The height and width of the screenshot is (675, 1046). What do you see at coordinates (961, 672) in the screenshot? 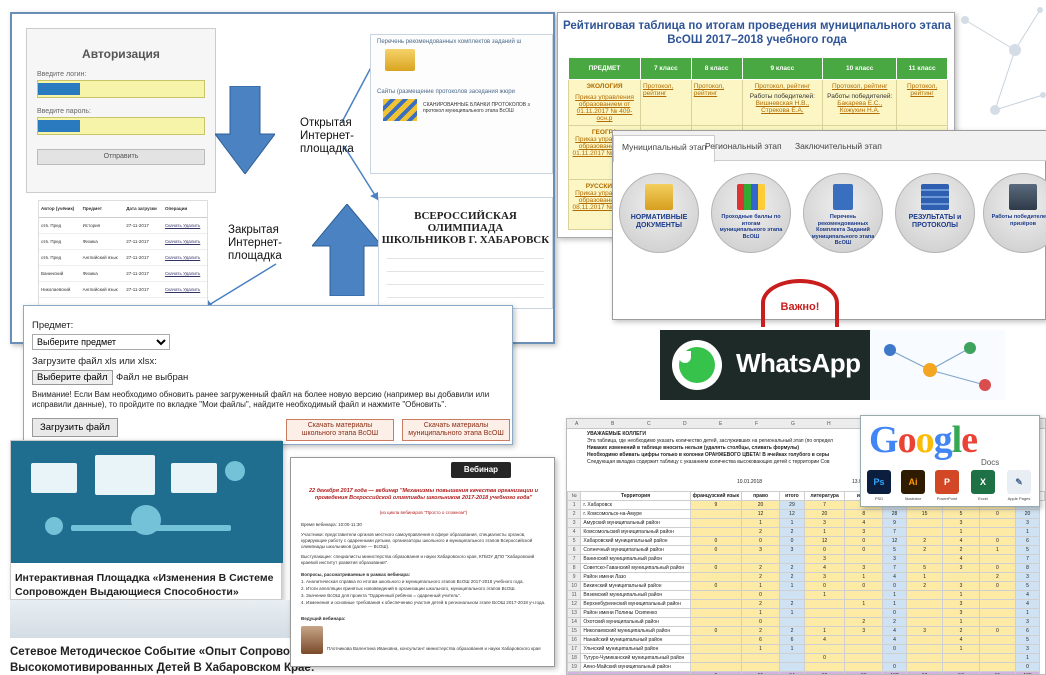
I see `value-cell: 57` at bounding box center [961, 672].